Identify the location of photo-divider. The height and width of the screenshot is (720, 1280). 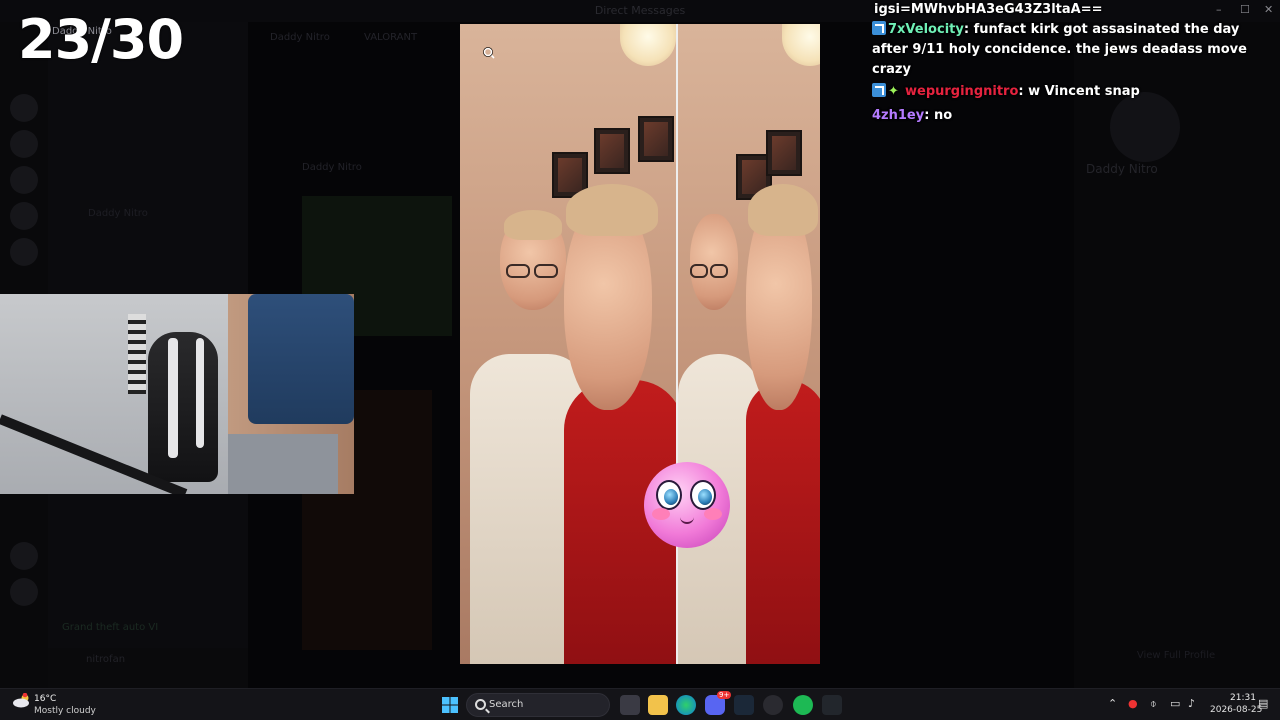
(677, 344).